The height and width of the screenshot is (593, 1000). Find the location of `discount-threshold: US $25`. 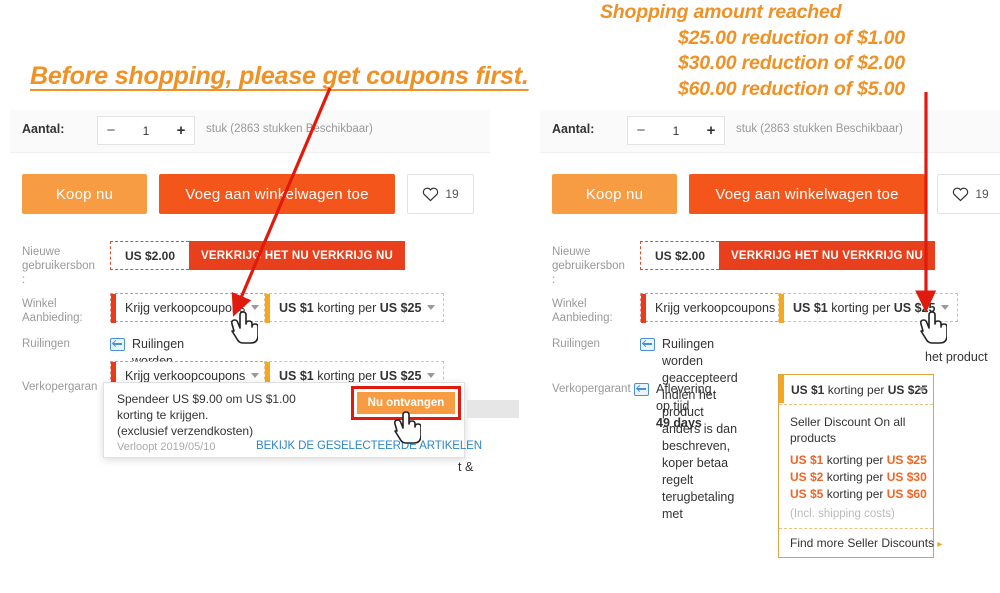

discount-threshold: US $25 is located at coordinates (400, 375).